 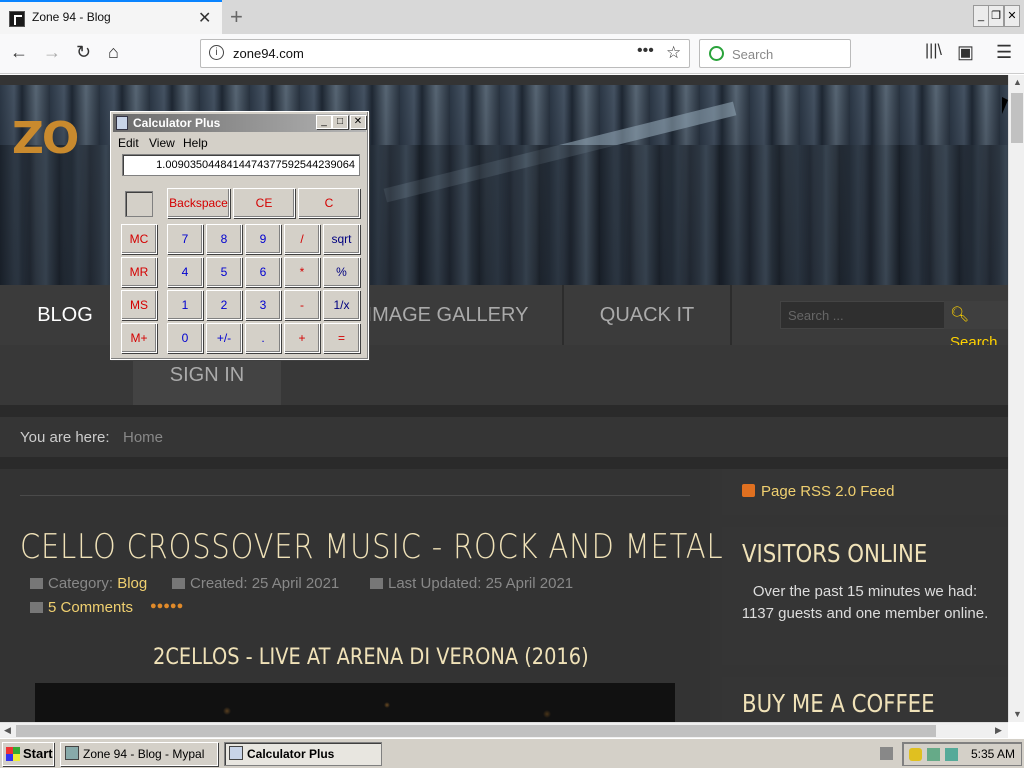 What do you see at coordinates (481, 583) in the screenshot?
I see `updated-date: Last Updated: 25 April 2021` at bounding box center [481, 583].